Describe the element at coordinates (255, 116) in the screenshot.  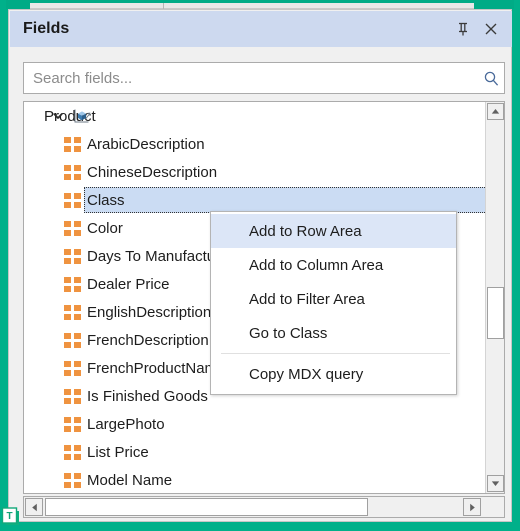
I see `tree-node-product: Product` at that location.